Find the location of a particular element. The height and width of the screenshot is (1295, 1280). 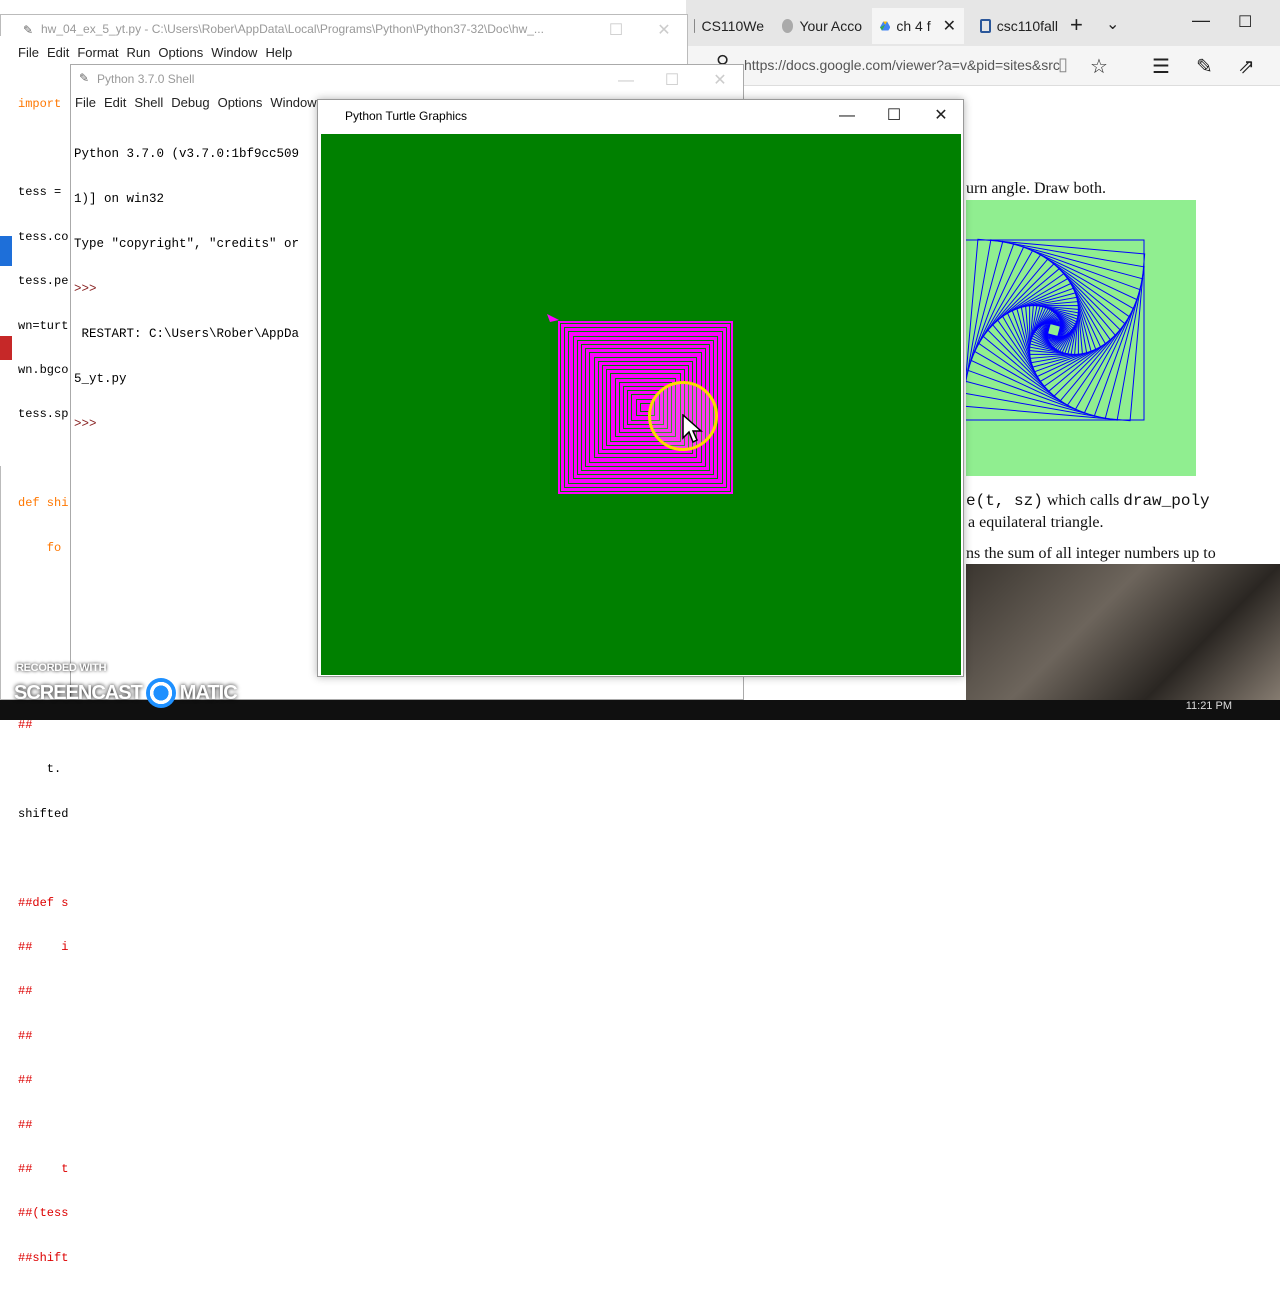

shell-line: Python 3.7.0 (v3.7.0:1bf9cc509 is located at coordinates (187, 154).